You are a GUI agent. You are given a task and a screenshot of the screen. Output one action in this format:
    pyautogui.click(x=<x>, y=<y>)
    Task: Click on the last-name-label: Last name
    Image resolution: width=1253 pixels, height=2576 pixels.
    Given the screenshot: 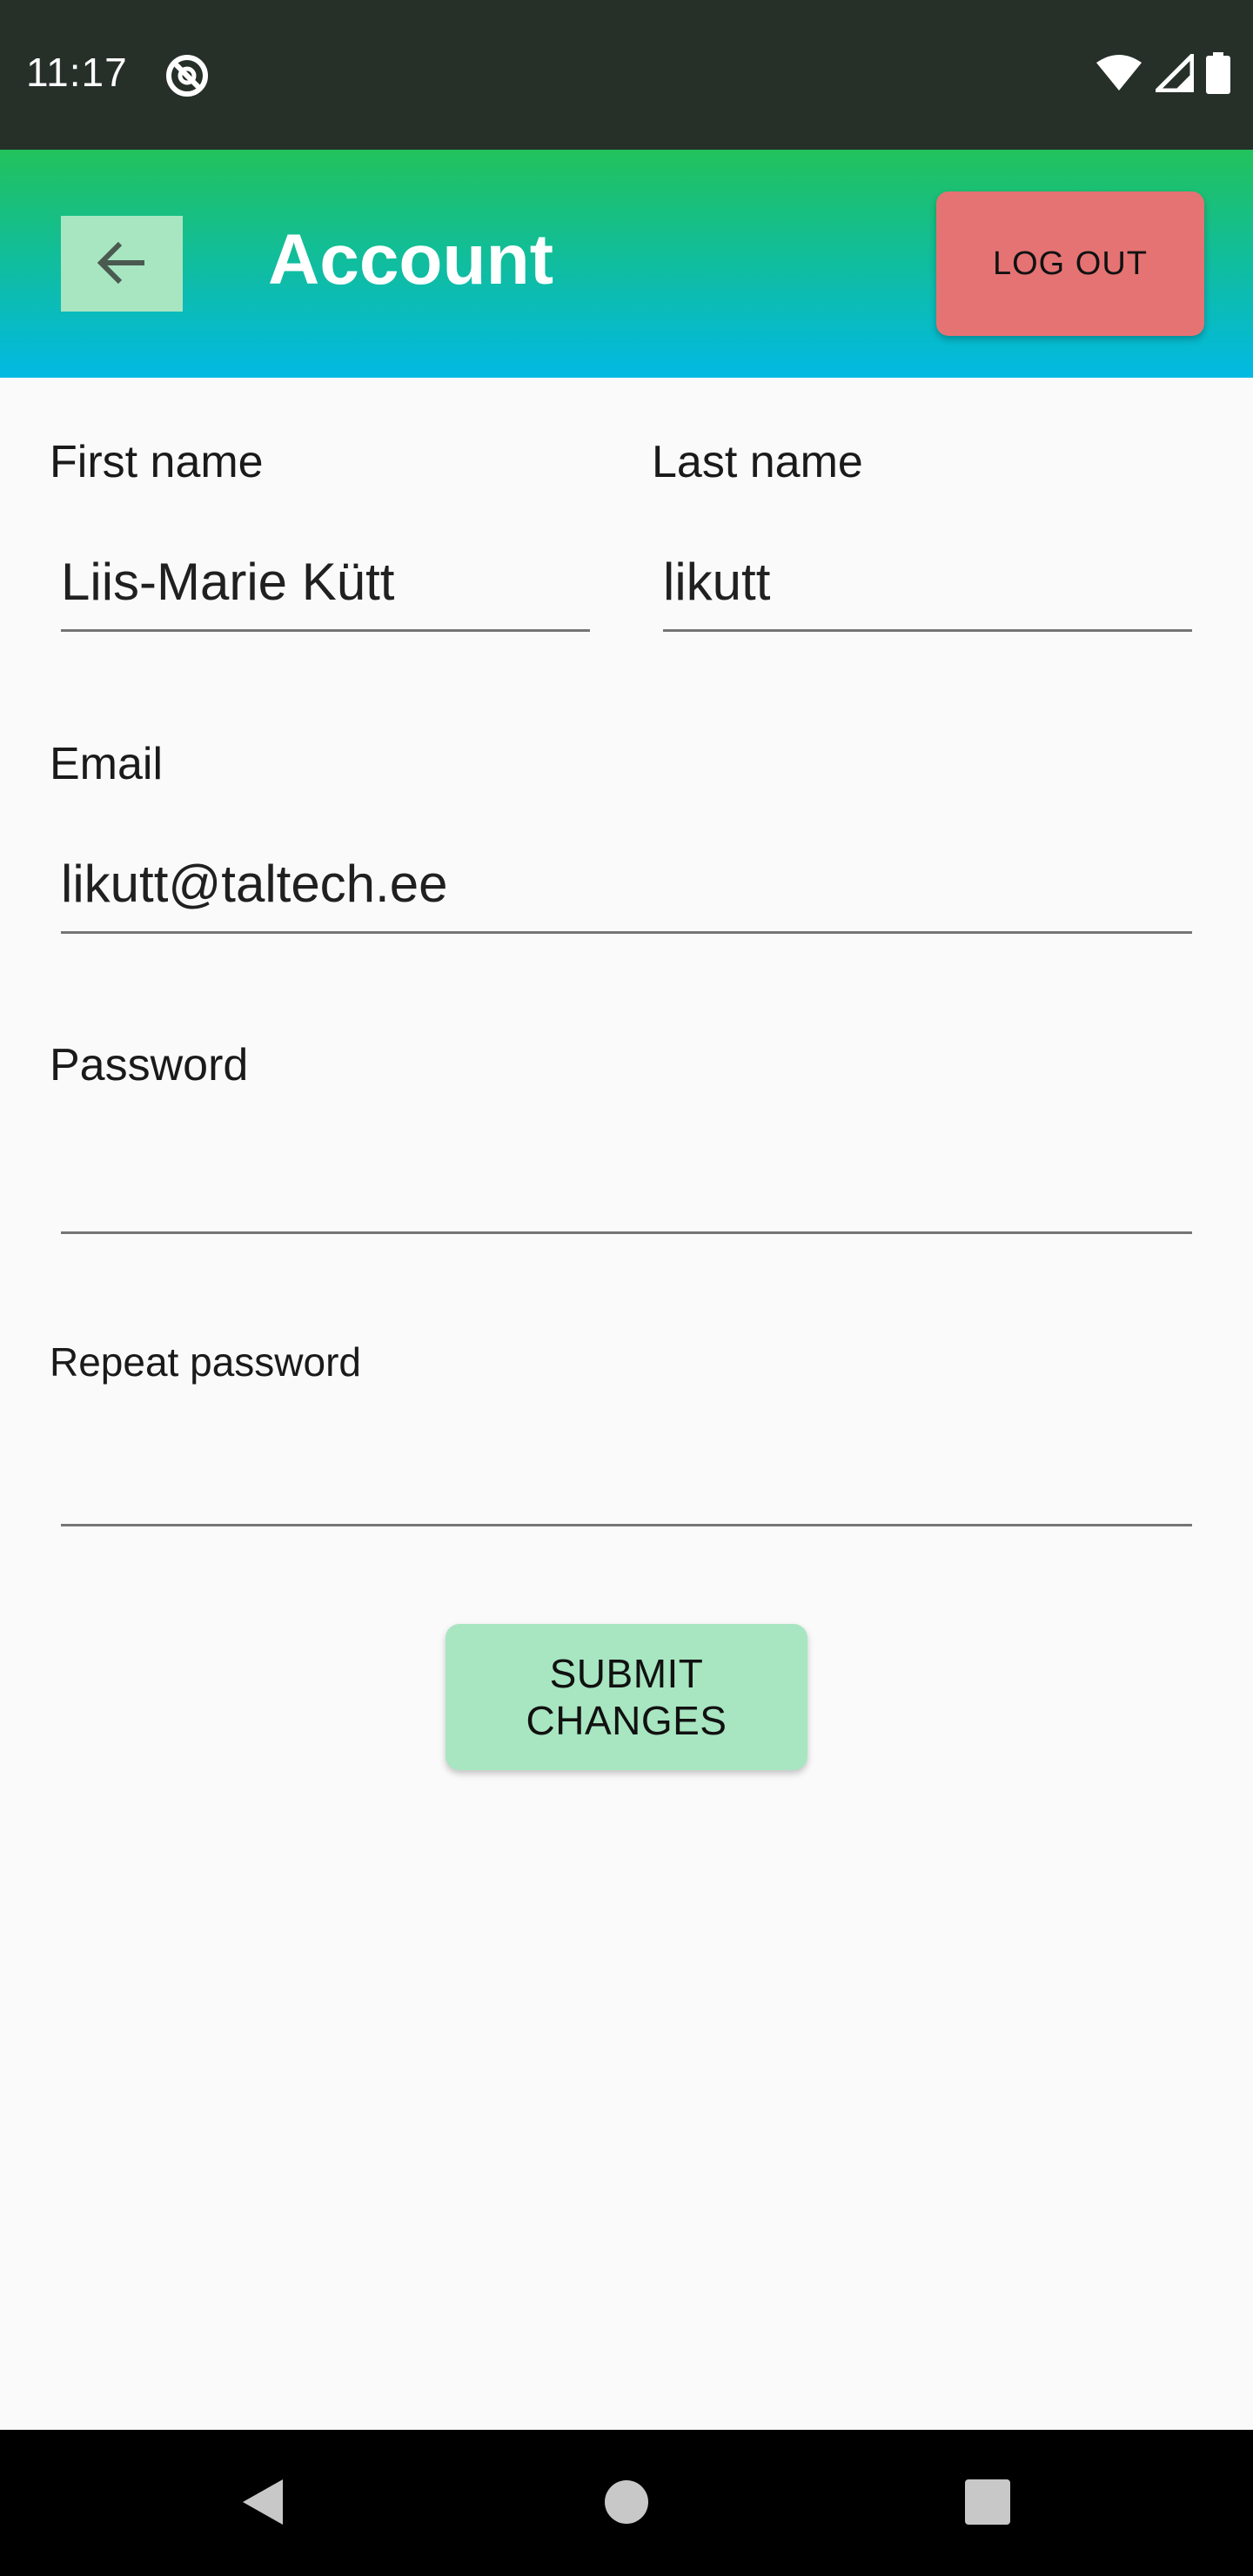 What is the action you would take?
    pyautogui.click(x=757, y=462)
    